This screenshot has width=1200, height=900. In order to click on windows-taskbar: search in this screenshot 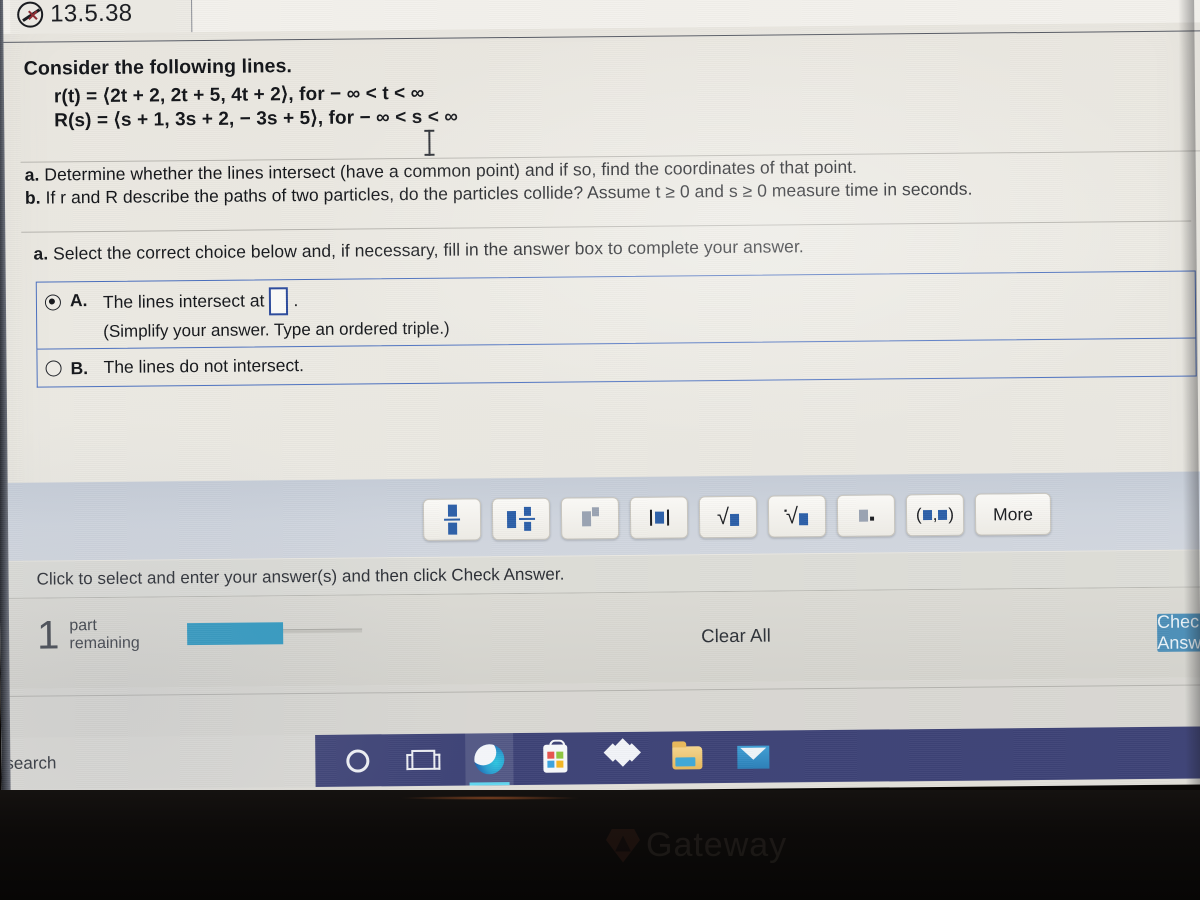, I will do `click(600, 758)`.